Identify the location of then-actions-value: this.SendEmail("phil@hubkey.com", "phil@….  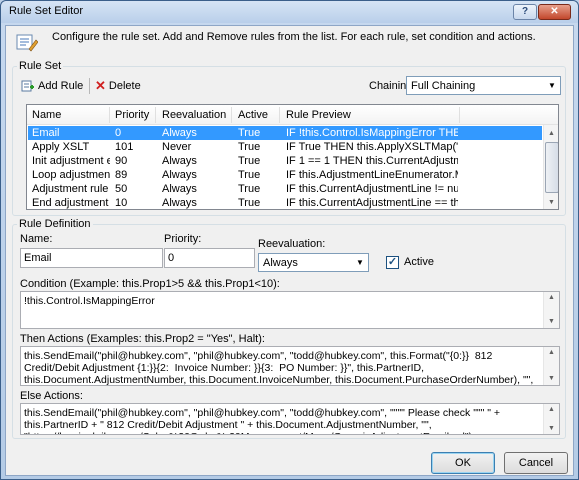
(279, 368).